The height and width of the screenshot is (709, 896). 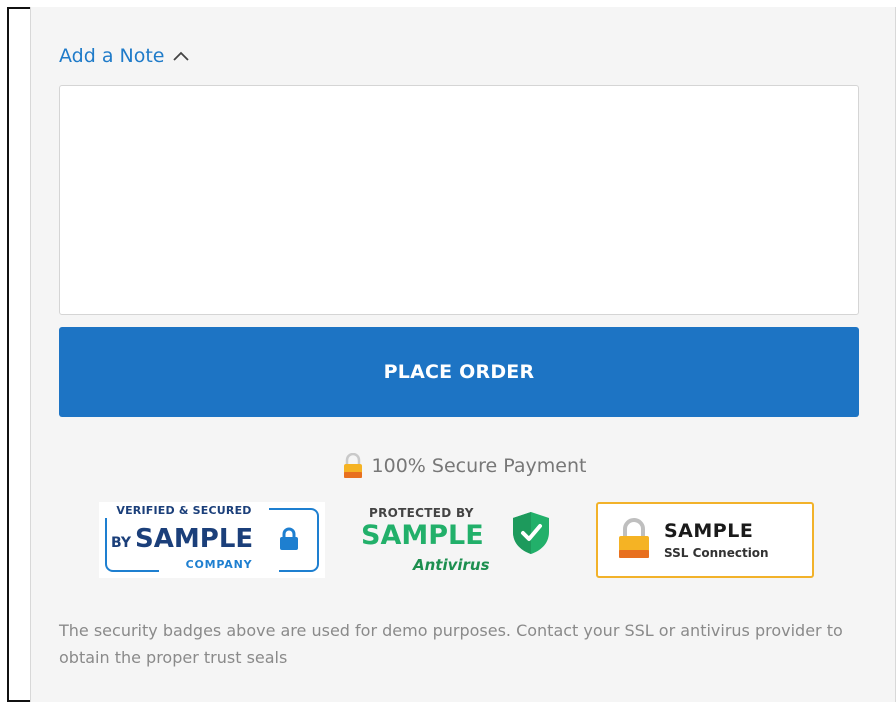 I want to click on antivirus-top-text: PROTECTED BY, so click(x=421, y=513).